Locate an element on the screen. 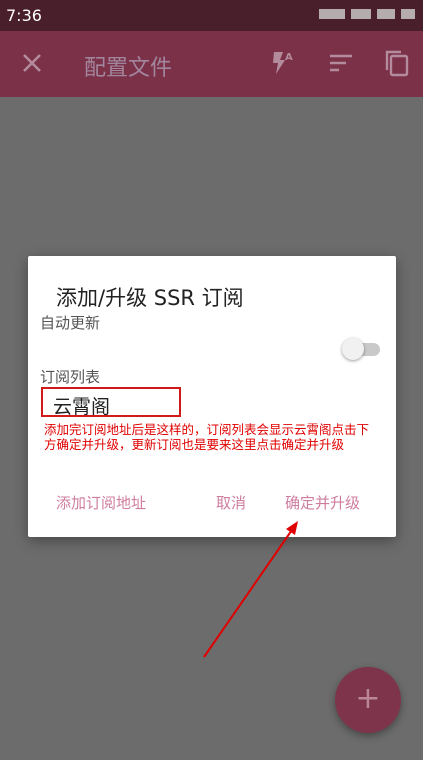  auto-update-toggle is located at coordinates (362, 349).